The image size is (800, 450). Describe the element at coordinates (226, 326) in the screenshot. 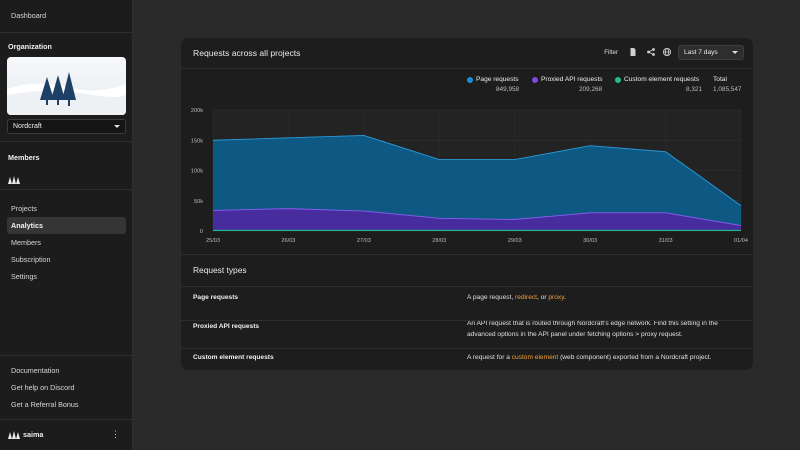

I see `request-type-name: Proxied API requests` at that location.